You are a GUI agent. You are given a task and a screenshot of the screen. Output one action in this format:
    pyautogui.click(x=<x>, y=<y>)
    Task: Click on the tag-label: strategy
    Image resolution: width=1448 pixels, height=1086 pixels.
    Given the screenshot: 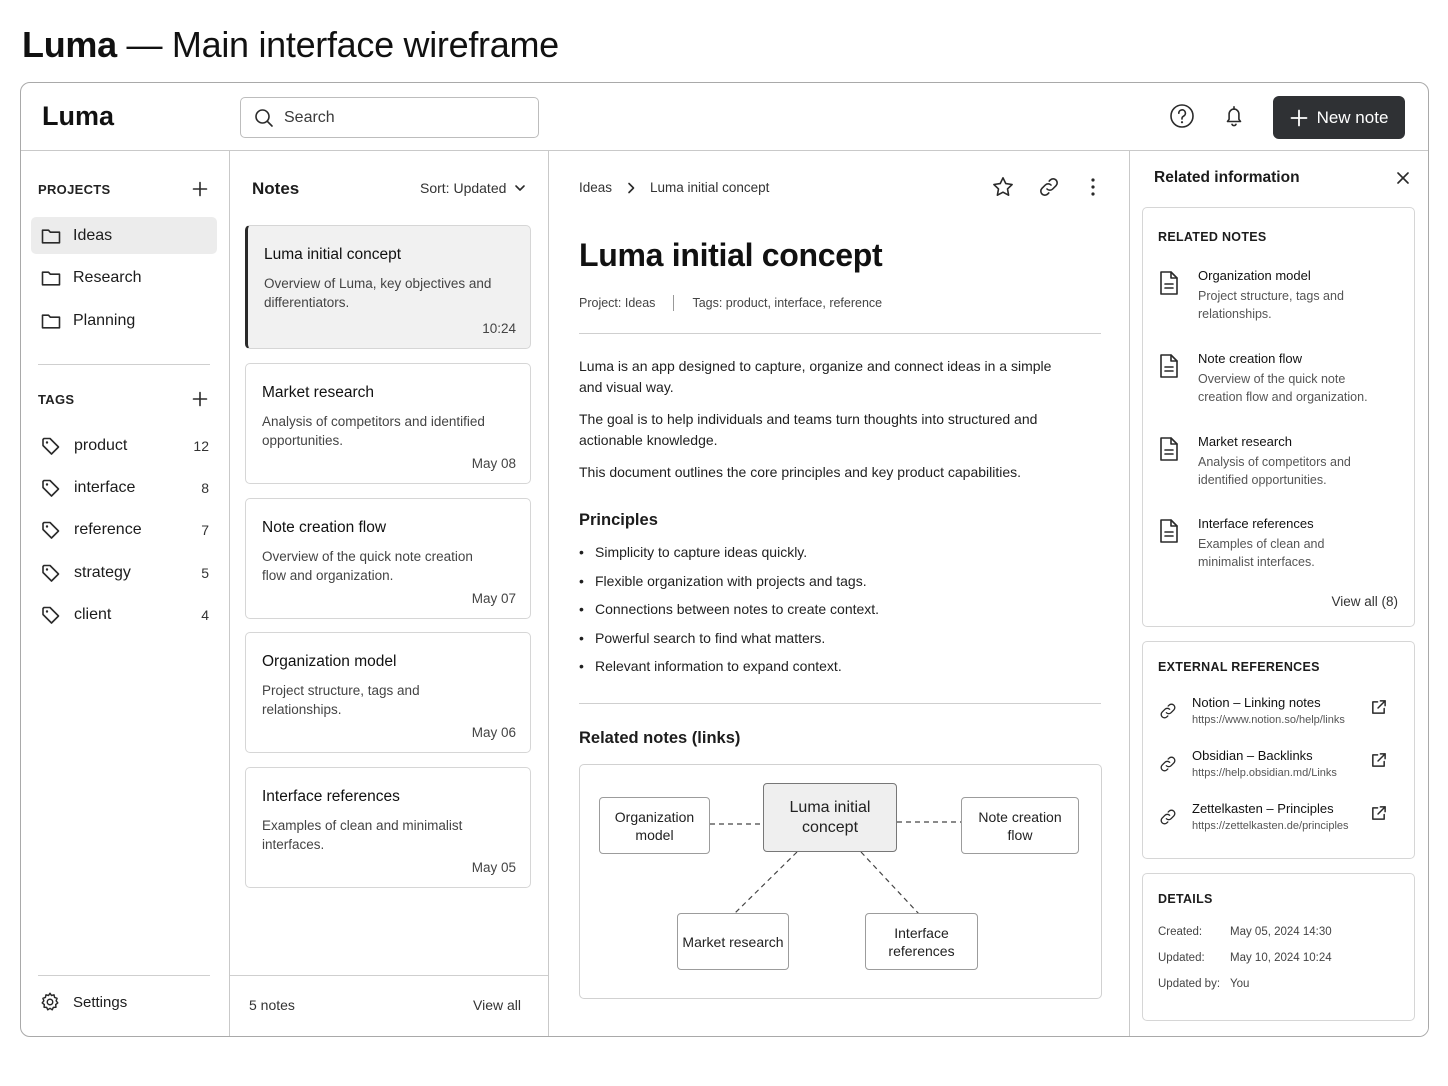 What is the action you would take?
    pyautogui.click(x=102, y=572)
    